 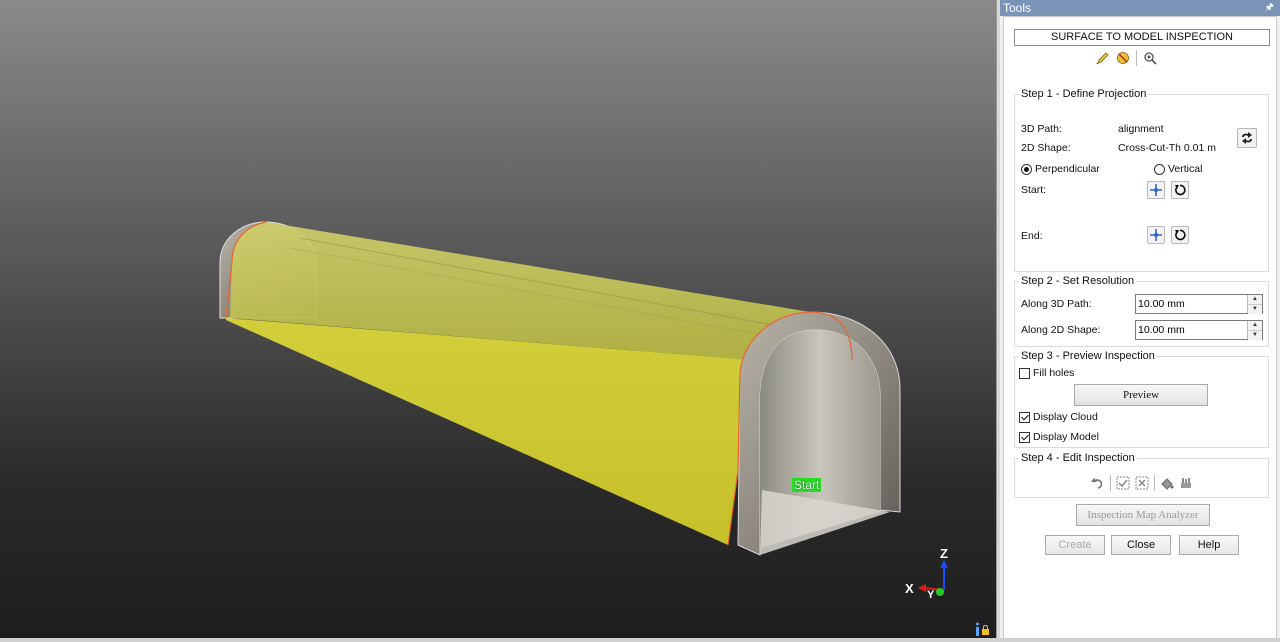 I want to click on start-label: Start:, so click(x=1034, y=190).